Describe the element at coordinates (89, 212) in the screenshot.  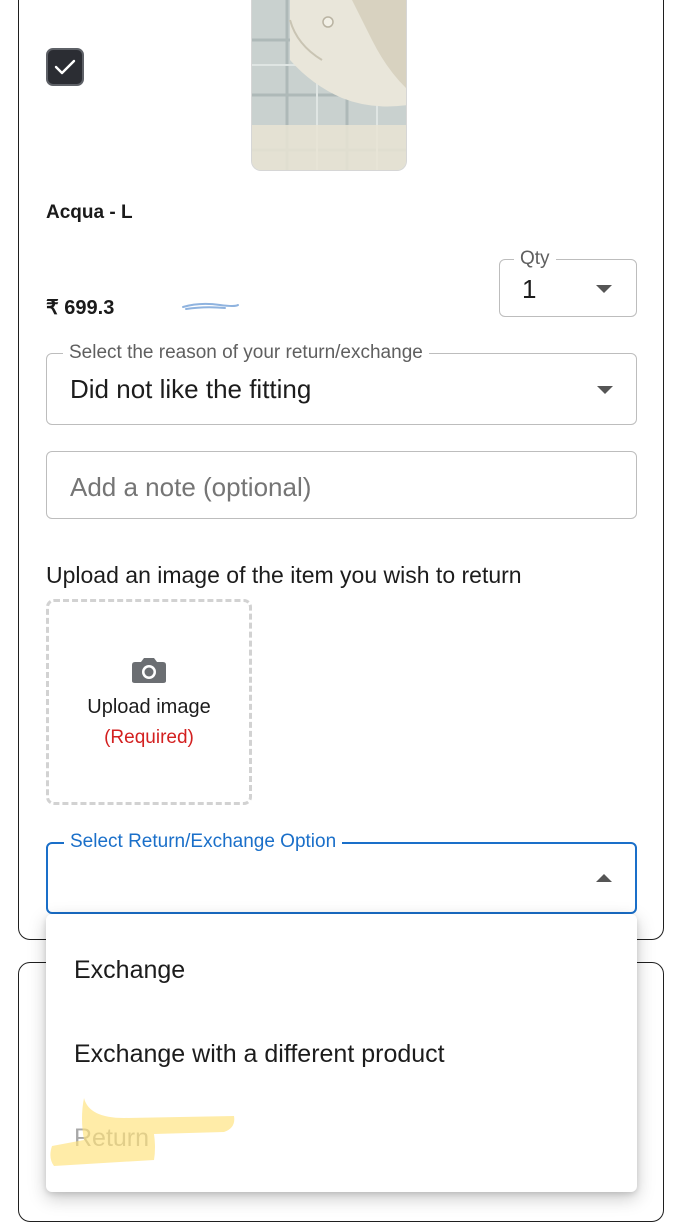
I see `product-name: Acqua - L` at that location.